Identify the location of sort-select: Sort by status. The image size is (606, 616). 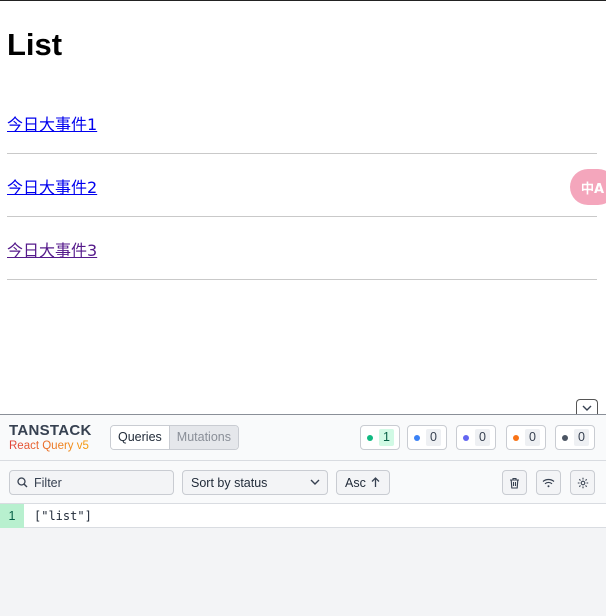
(255, 482).